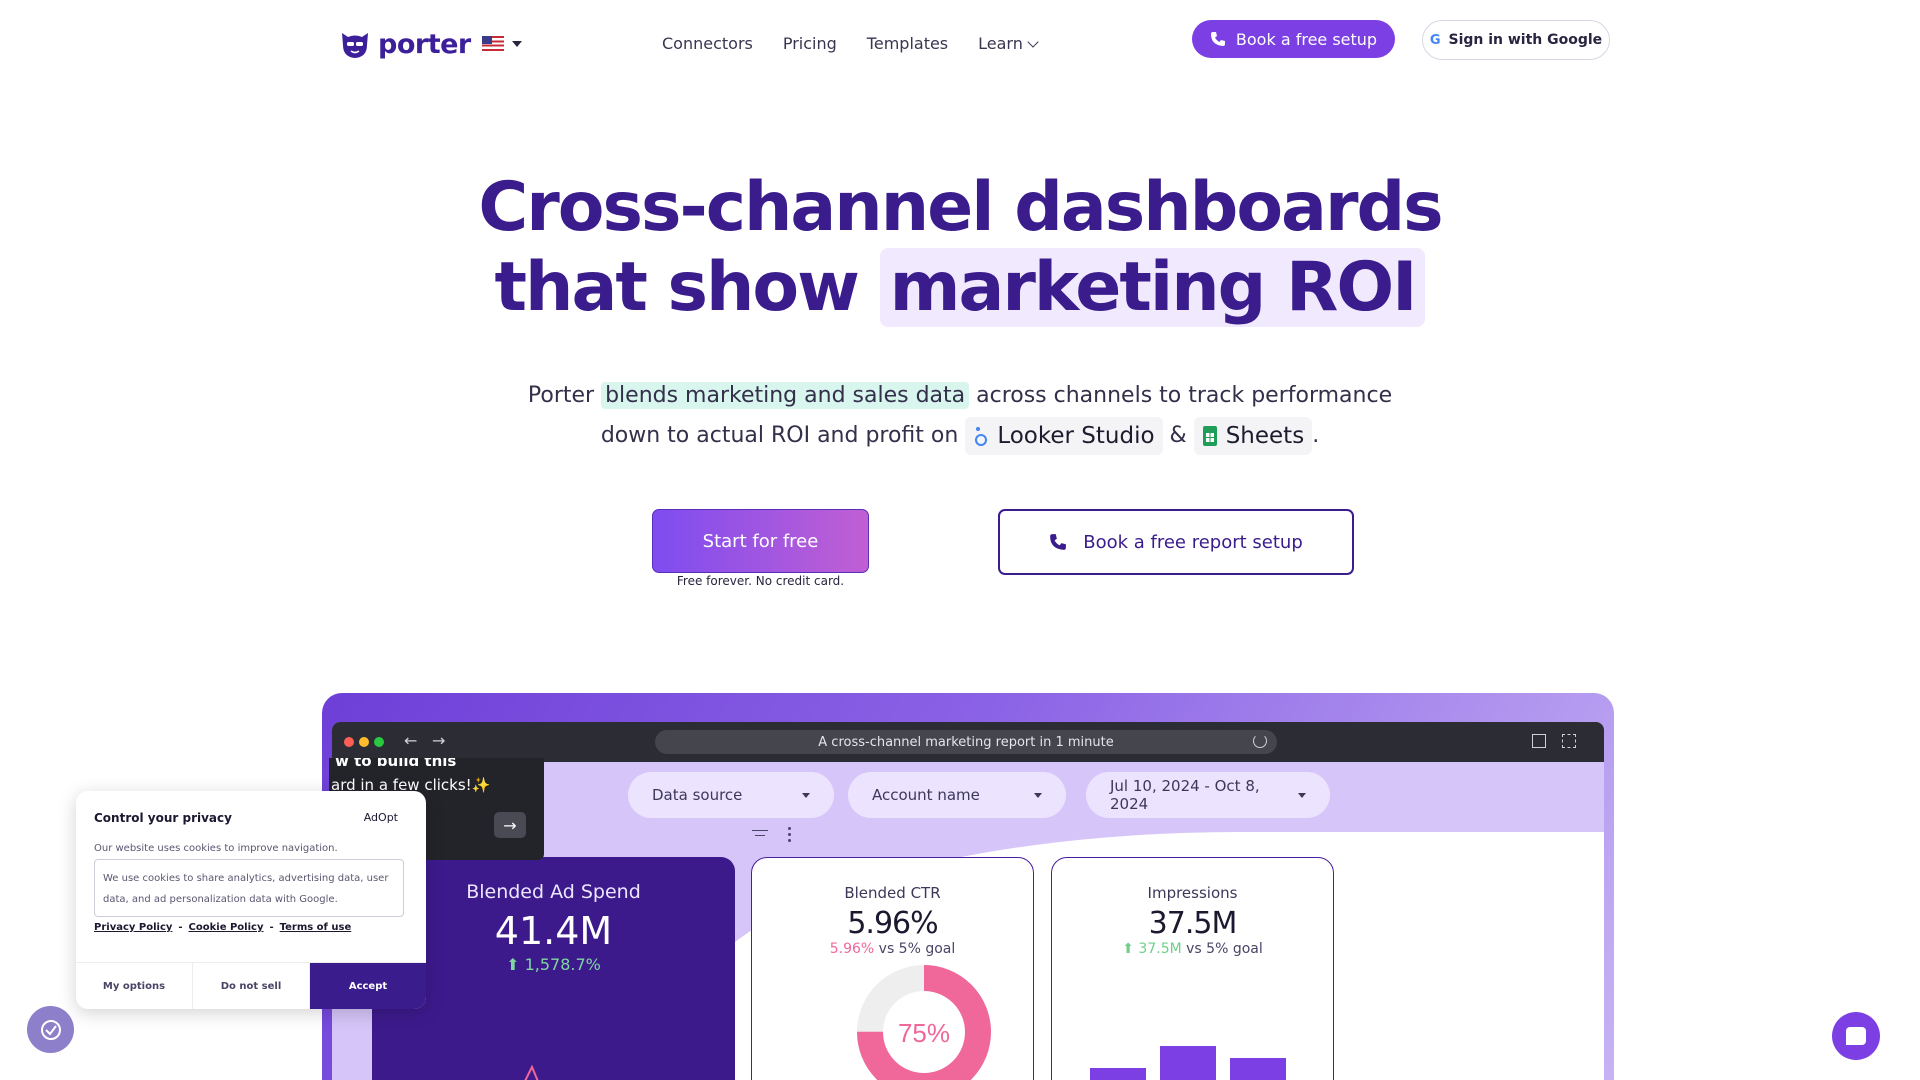 Image resolution: width=1920 pixels, height=1080 pixels. Describe the element at coordinates (381, 817) in the screenshot. I see `adopt-brand: AdOpt` at that location.